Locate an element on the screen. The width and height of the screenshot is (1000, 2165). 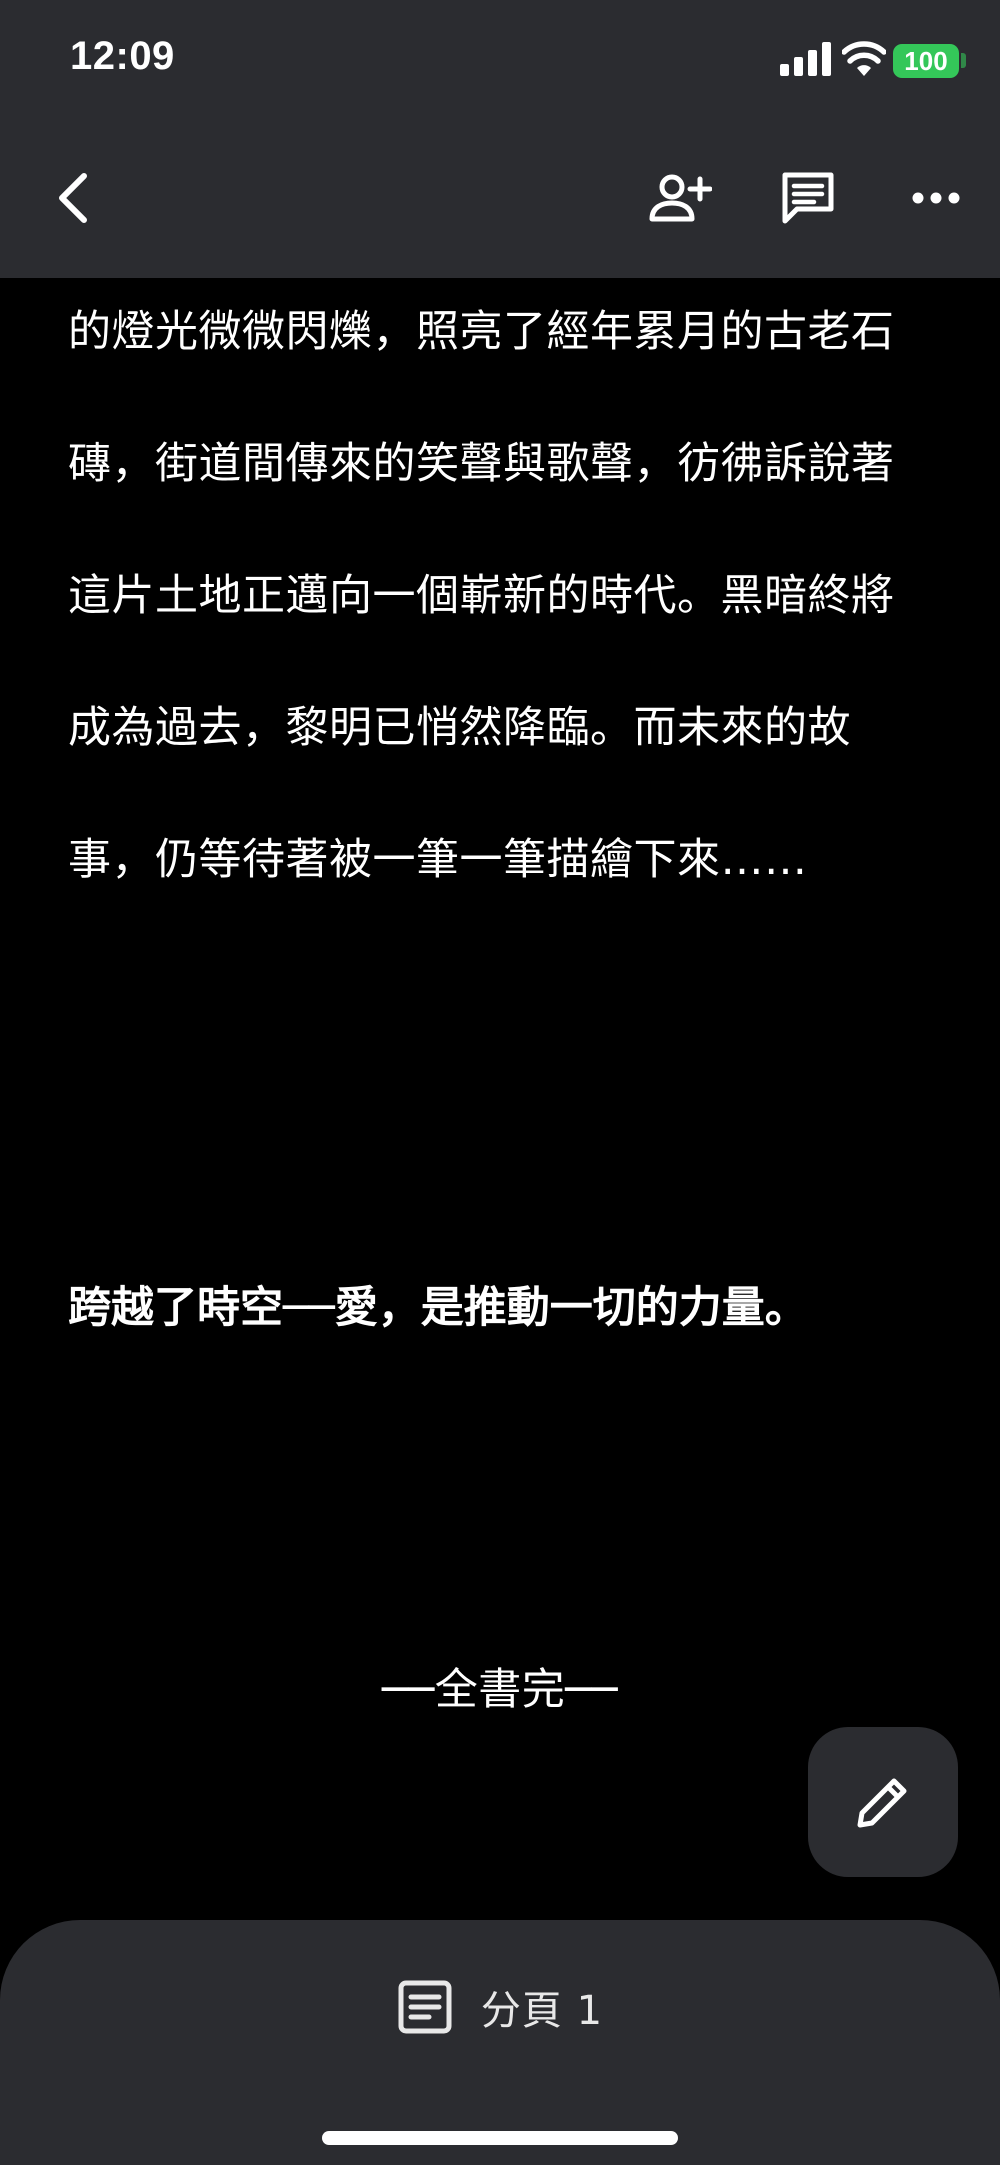
add-person-icon is located at coordinates (680, 198).